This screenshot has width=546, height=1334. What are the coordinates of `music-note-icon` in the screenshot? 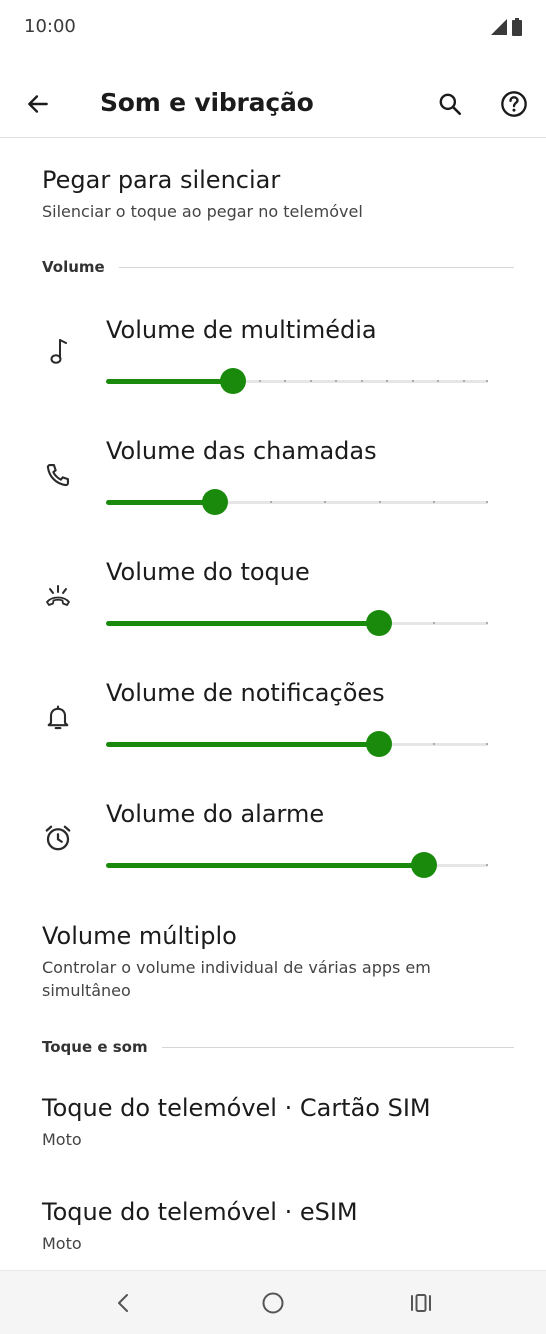 It's located at (58, 352).